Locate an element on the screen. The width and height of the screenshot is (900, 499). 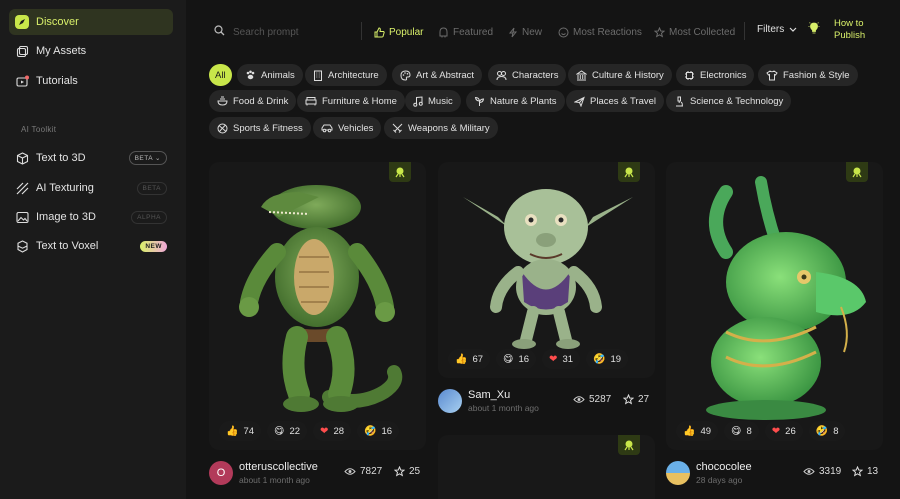
nav-ai-texturing: AI Texturing BETA is located at coordinates (91, 188).